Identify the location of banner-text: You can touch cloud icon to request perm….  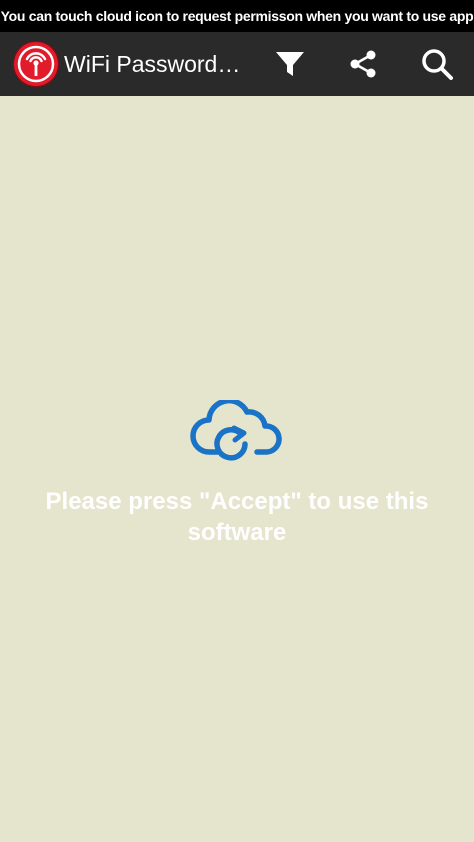
(237, 16).